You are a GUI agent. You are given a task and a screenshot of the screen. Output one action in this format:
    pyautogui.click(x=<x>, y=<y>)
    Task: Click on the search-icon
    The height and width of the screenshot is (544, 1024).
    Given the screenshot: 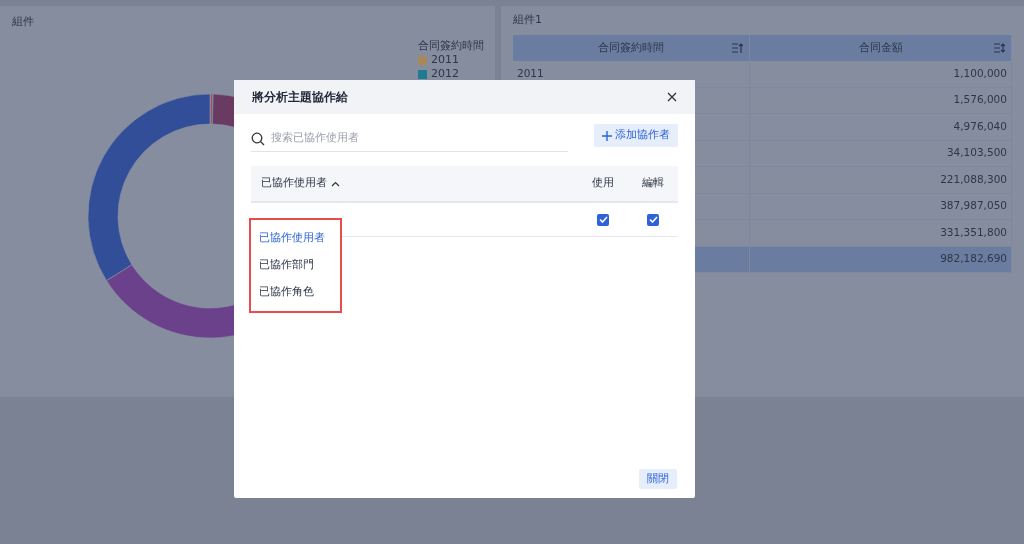 What is the action you would take?
    pyautogui.click(x=258, y=138)
    